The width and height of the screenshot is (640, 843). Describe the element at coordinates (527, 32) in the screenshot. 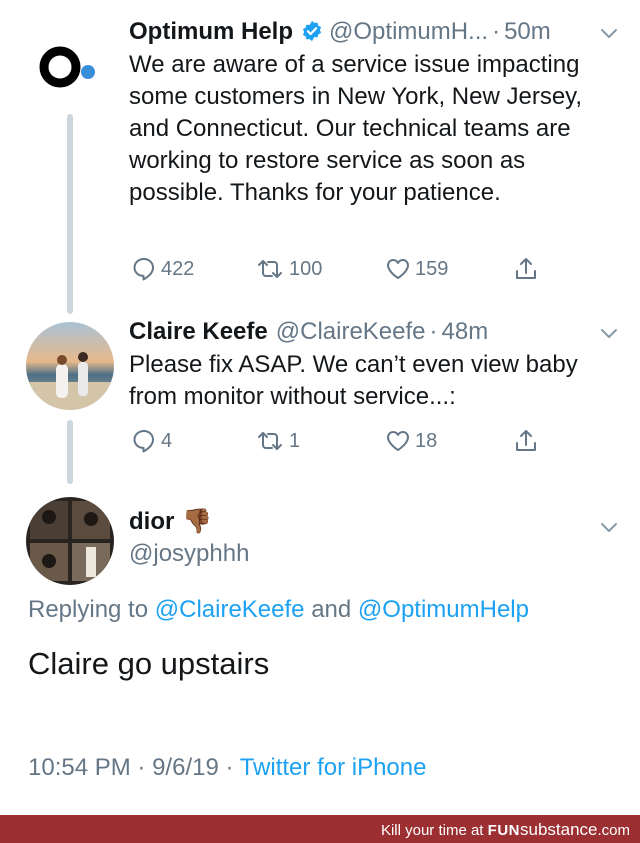

I see `timestamp: 50m` at that location.